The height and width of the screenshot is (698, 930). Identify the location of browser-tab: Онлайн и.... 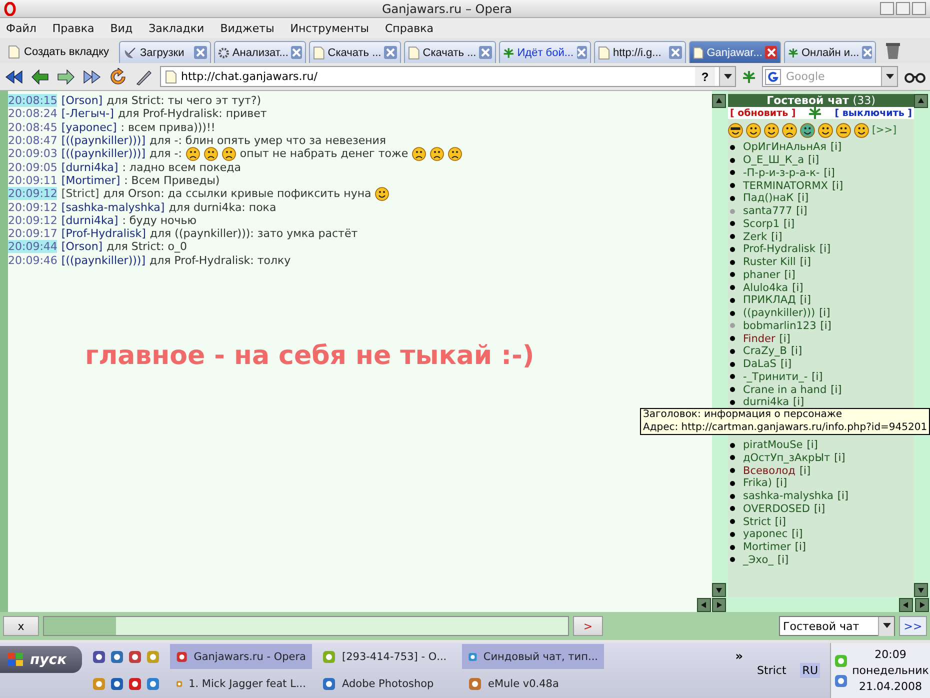
(830, 52).